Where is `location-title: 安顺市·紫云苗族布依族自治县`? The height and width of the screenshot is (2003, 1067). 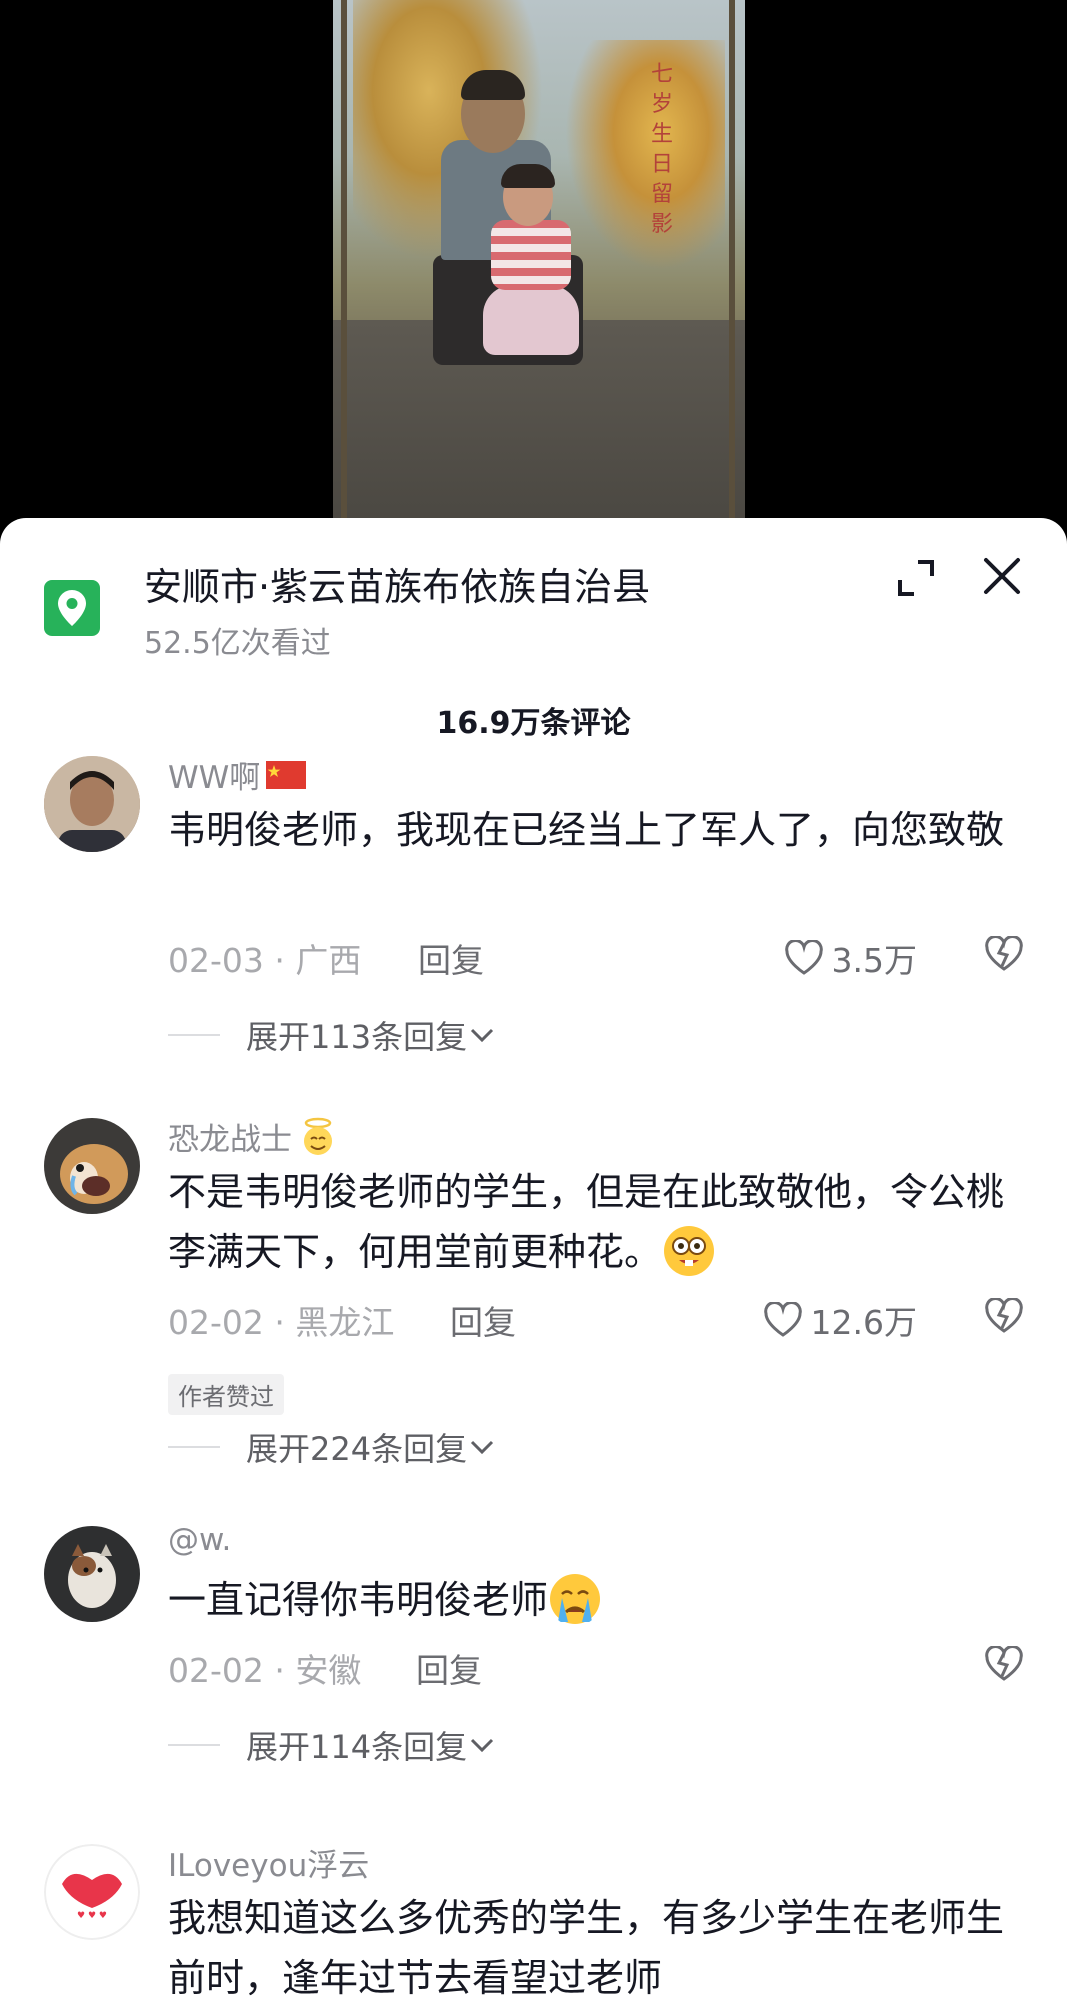
location-title: 安顺市·紫云苗族布依族自治县 is located at coordinates (397, 583).